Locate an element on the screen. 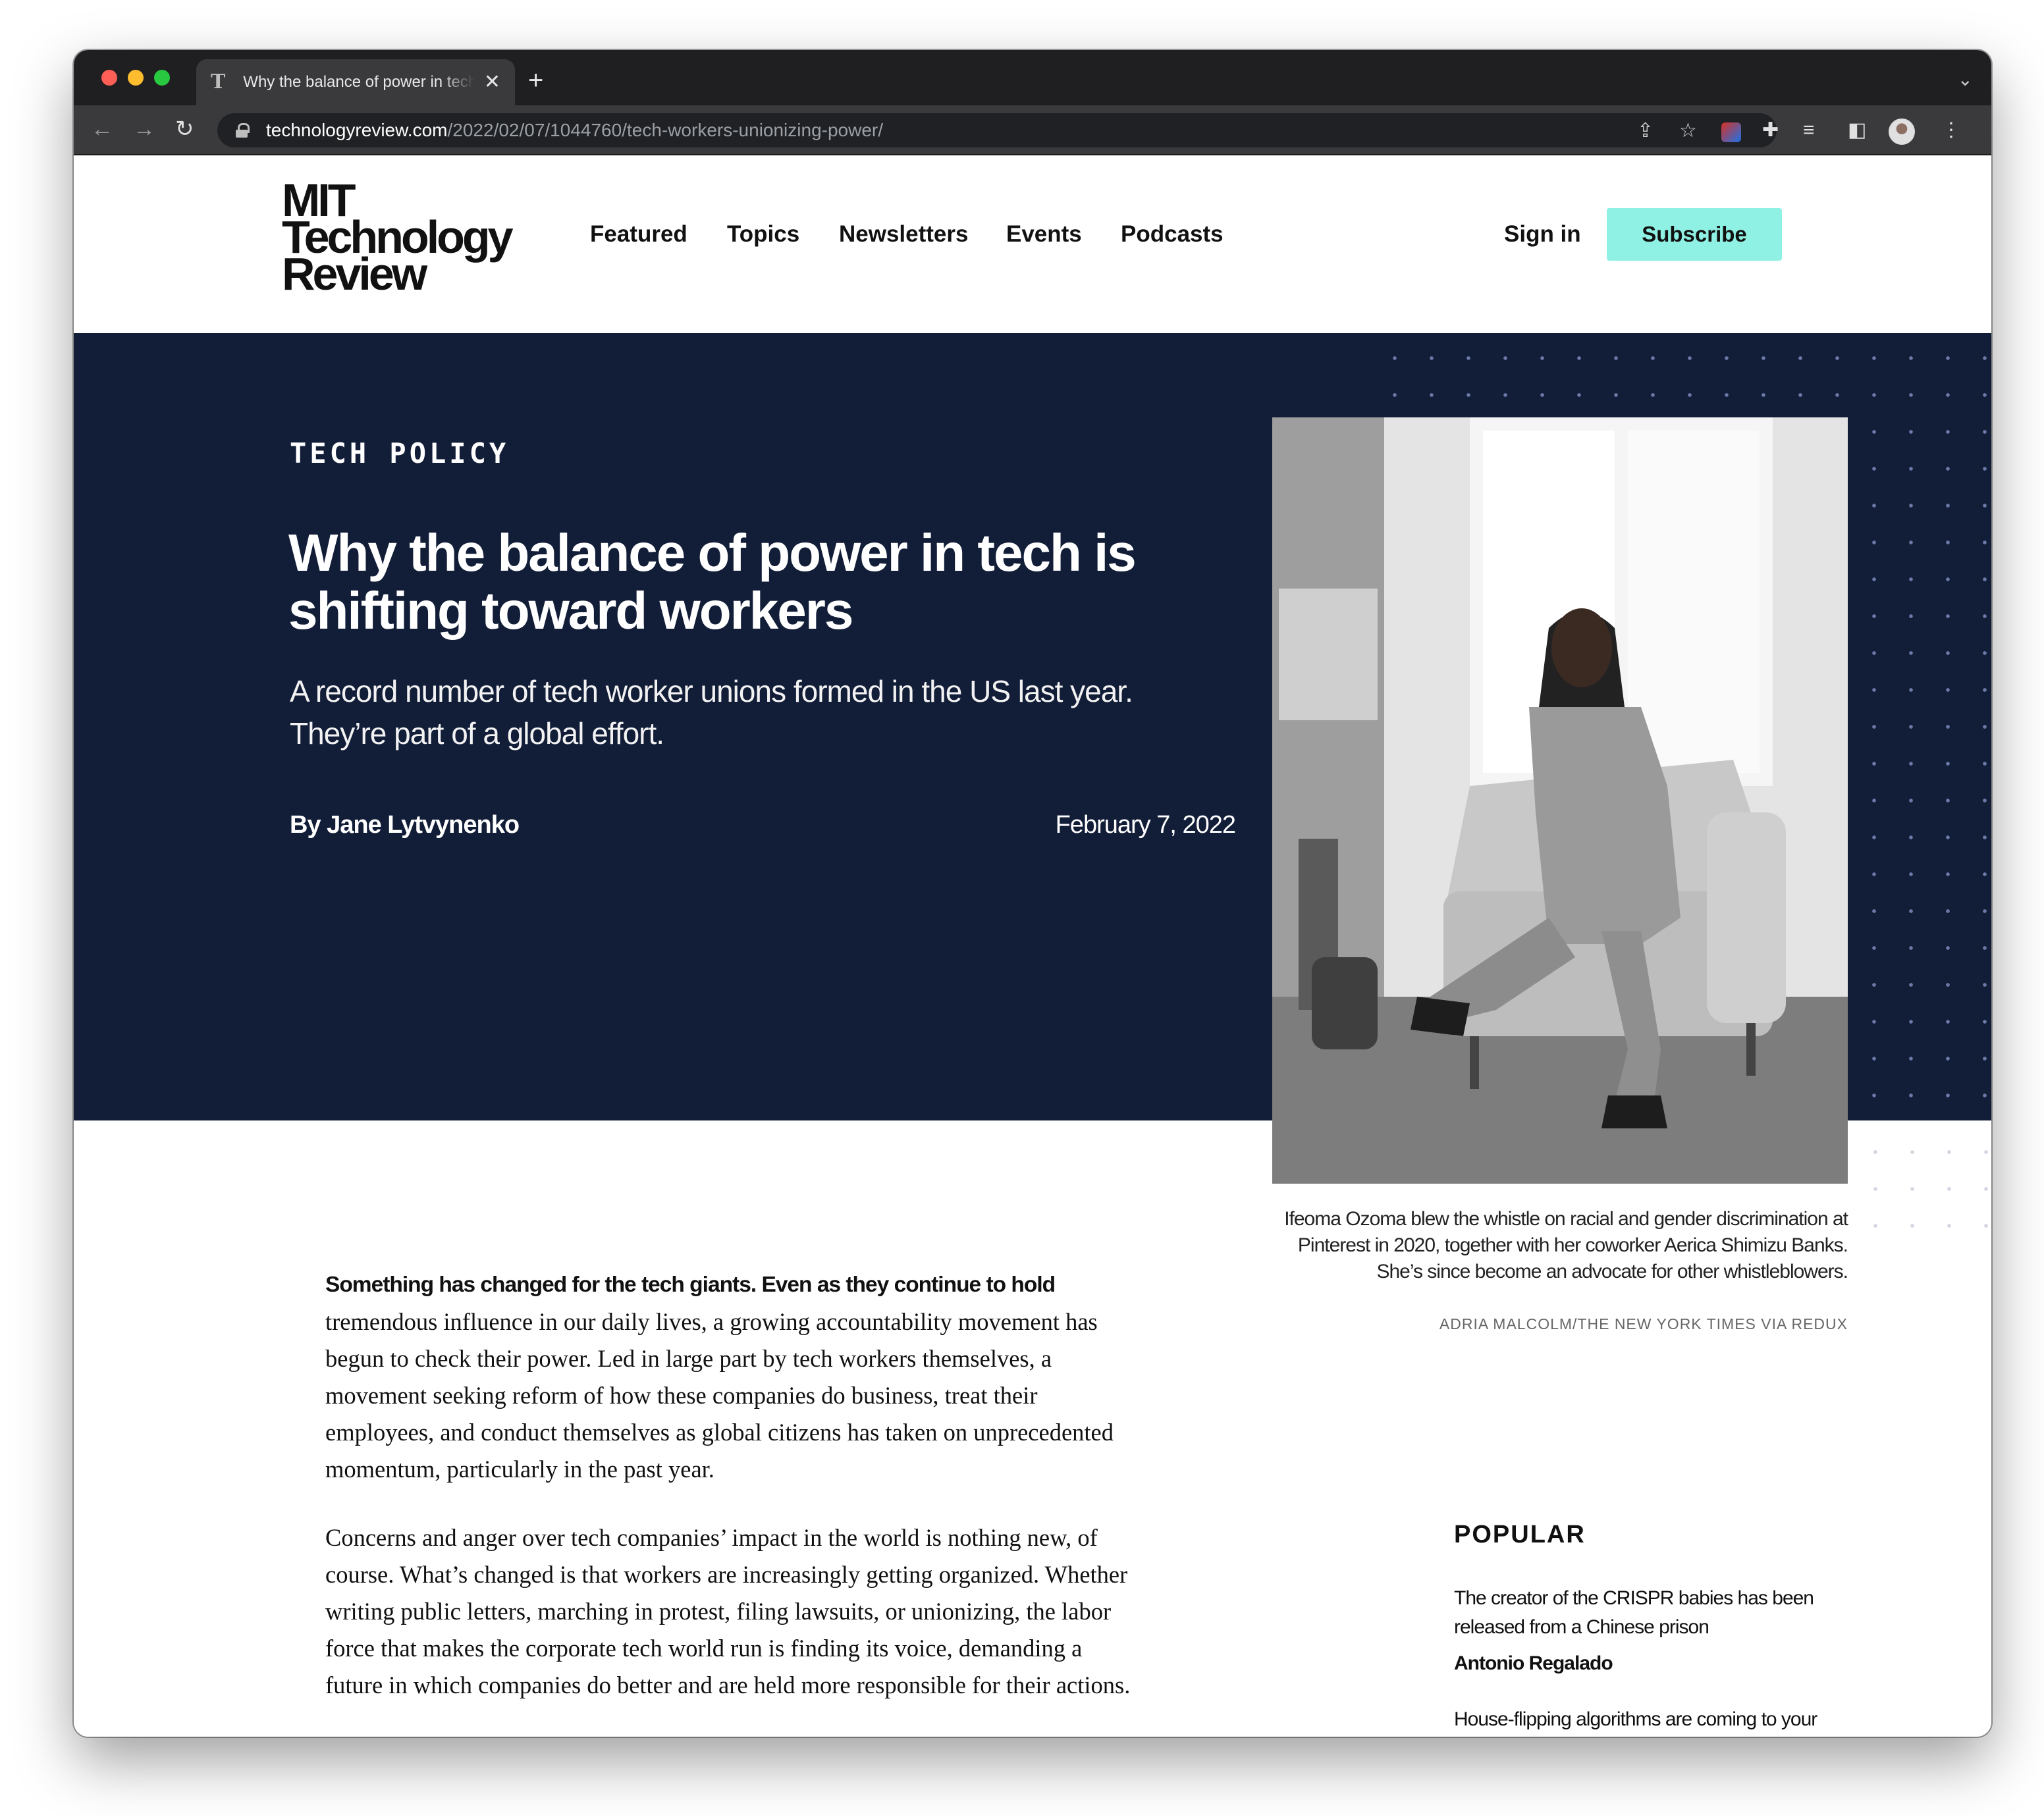 Image resolution: width=2044 pixels, height=1817 pixels. bookmark-star-icon: ☆ is located at coordinates (1688, 131).